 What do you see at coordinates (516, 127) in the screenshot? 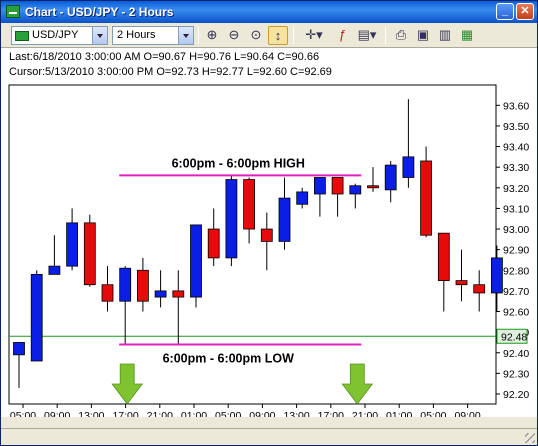
I see `y-tick-label: 93.50` at bounding box center [516, 127].